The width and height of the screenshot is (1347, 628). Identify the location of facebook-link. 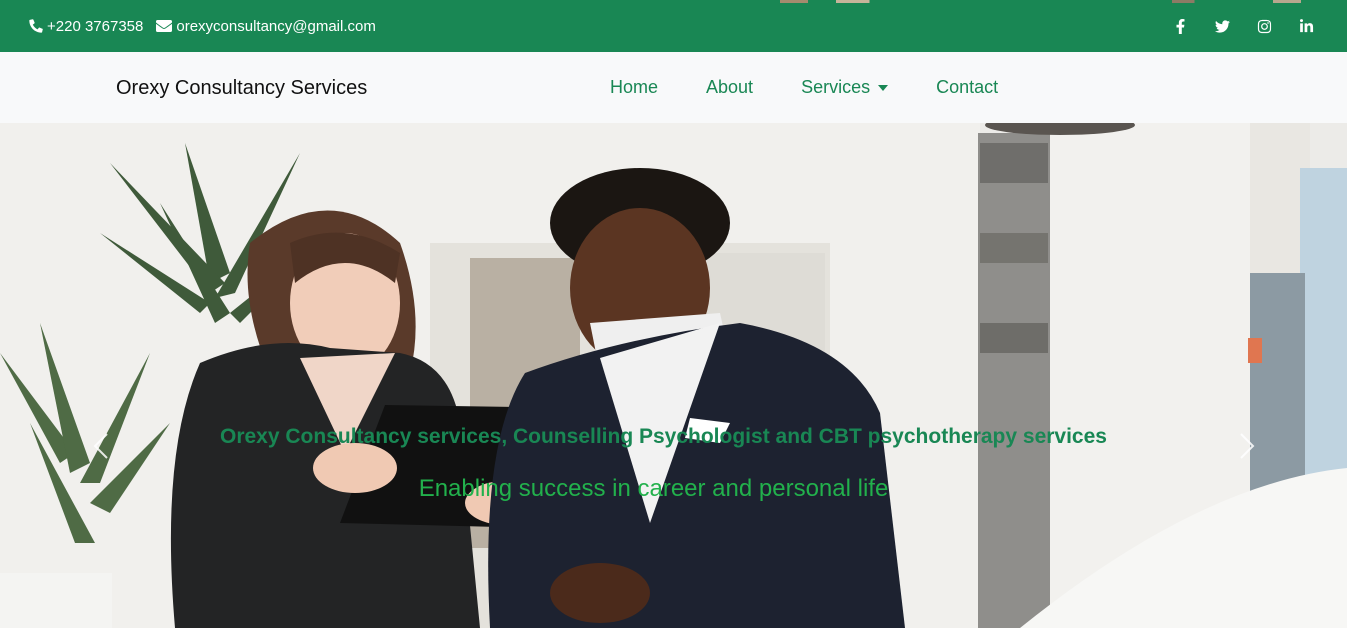
(1180, 26).